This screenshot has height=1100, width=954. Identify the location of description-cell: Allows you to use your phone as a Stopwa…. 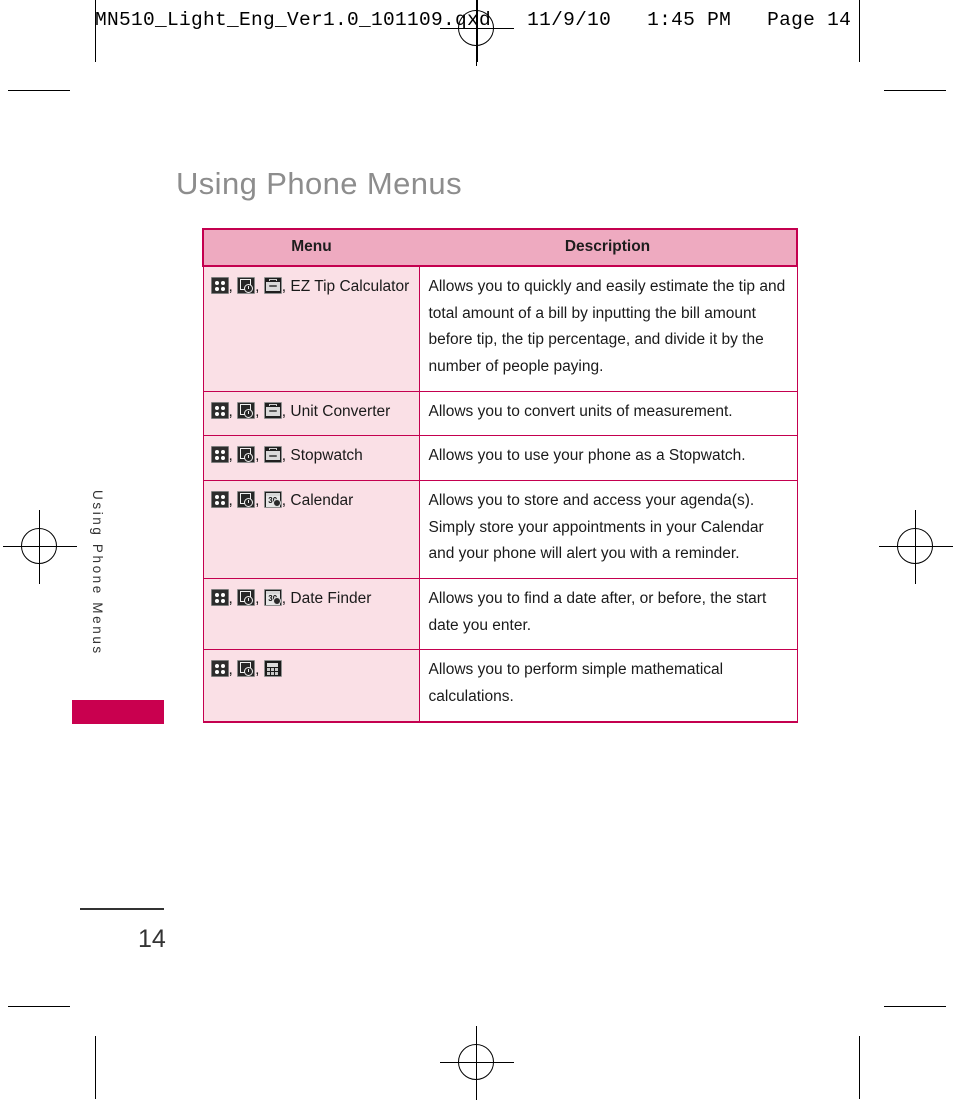
(608, 458).